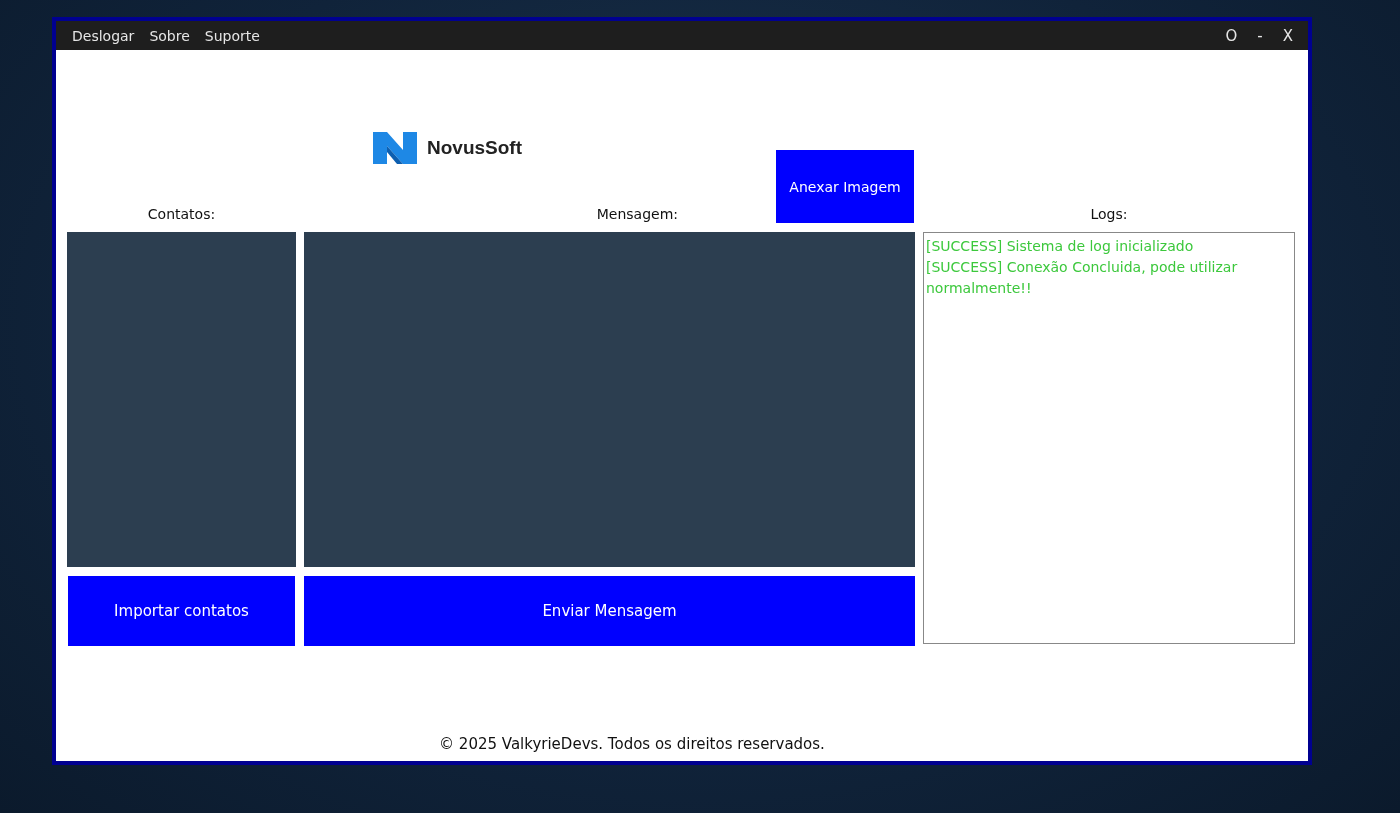  What do you see at coordinates (1060, 246) in the screenshot?
I see `log-entry: [SUCCESS] Sistema de log inicializado` at bounding box center [1060, 246].